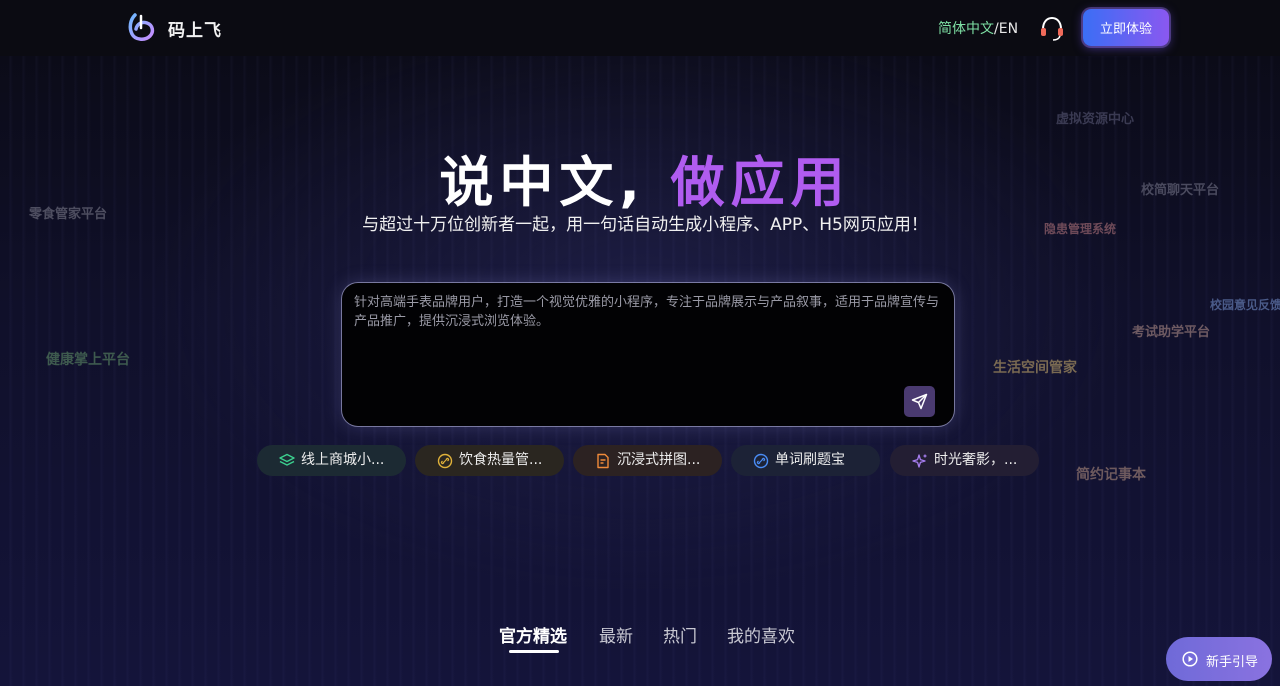  I want to click on try-now-button: 立即体验, so click(1126, 27).